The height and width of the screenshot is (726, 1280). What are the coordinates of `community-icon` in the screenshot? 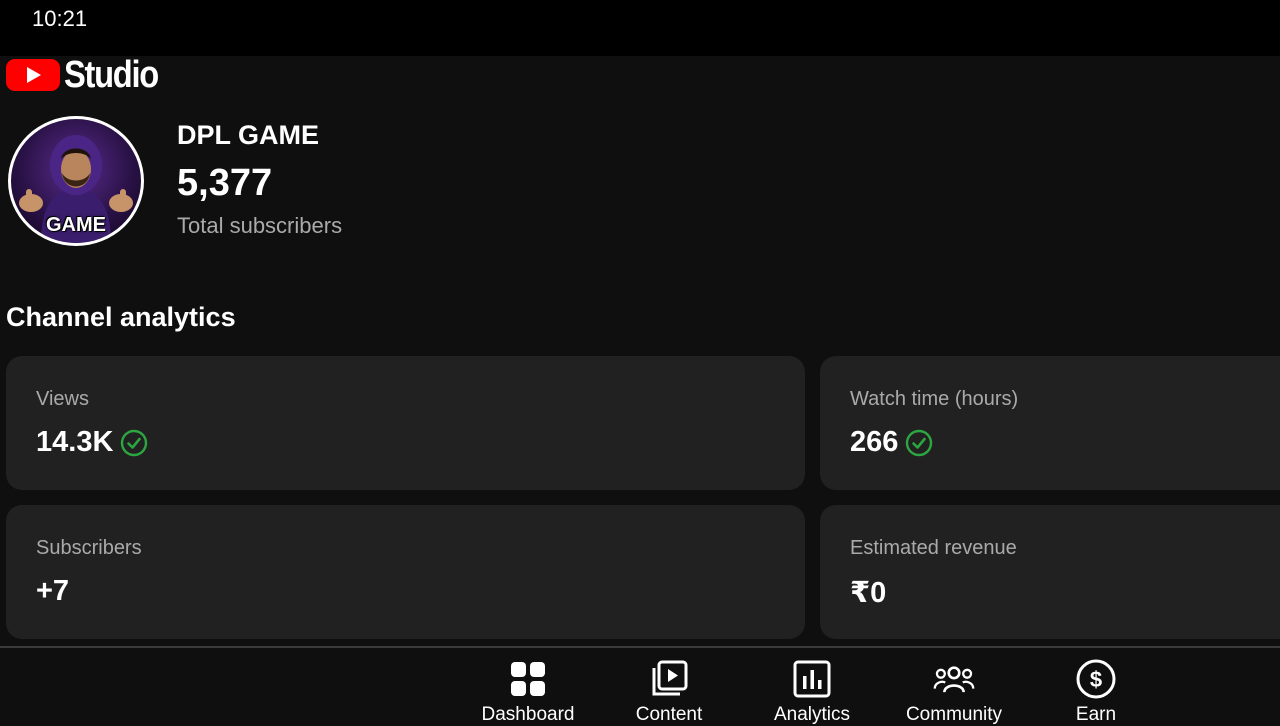 It's located at (954, 679).